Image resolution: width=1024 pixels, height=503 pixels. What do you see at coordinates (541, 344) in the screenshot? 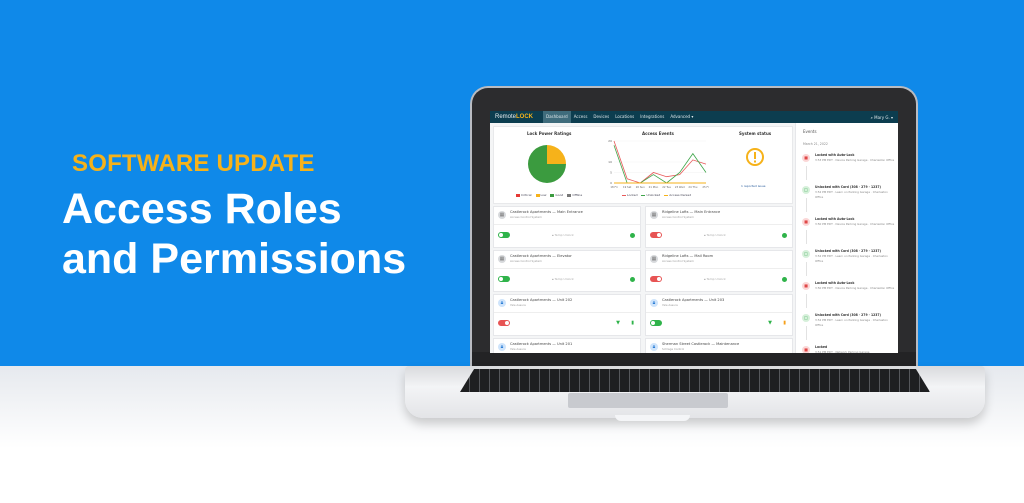
I see `device-name: Castlerock Apartments — Unit 201` at bounding box center [541, 344].